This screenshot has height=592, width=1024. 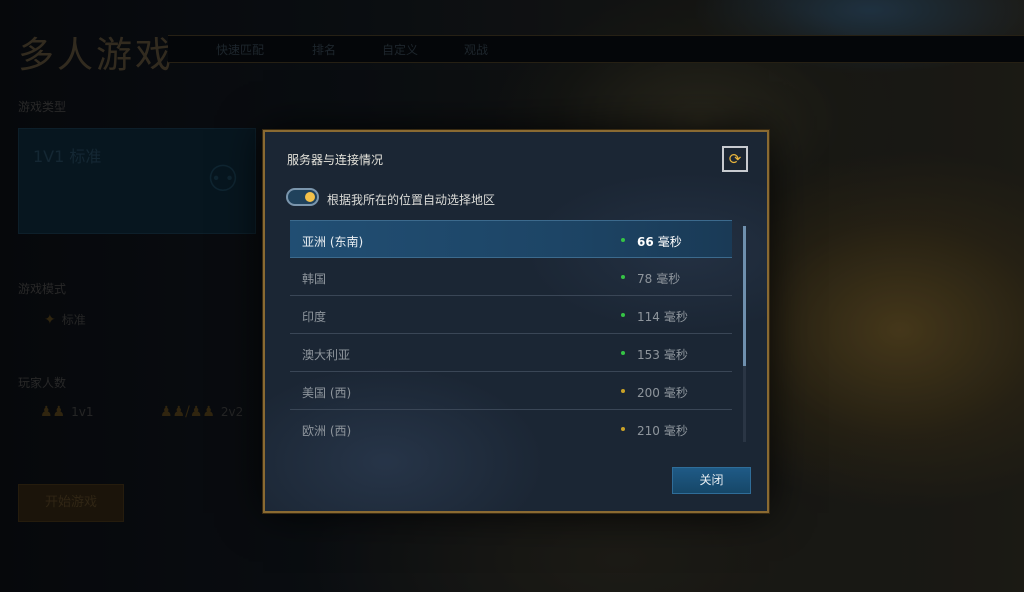 I want to click on server-name: 澳大利亚, so click(x=326, y=355).